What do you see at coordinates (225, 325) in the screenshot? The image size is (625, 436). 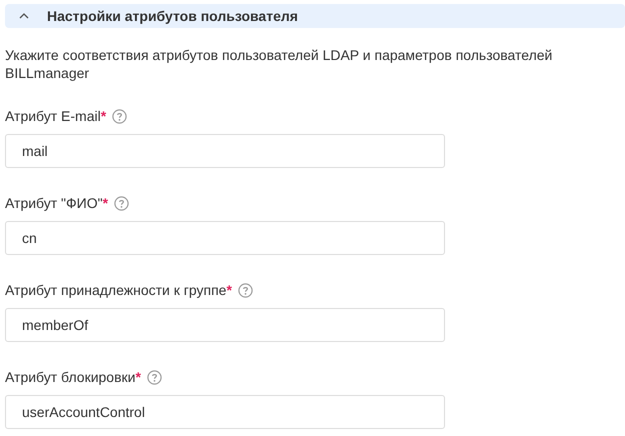 I see `input-field: memberOf` at bounding box center [225, 325].